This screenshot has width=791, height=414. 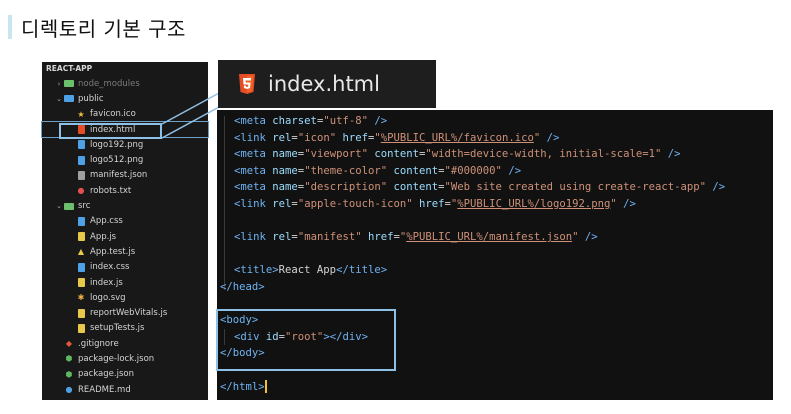 What do you see at coordinates (534, 204) in the screenshot?
I see `code-token: %PUBLIC_URL%/logo192.png` at bounding box center [534, 204].